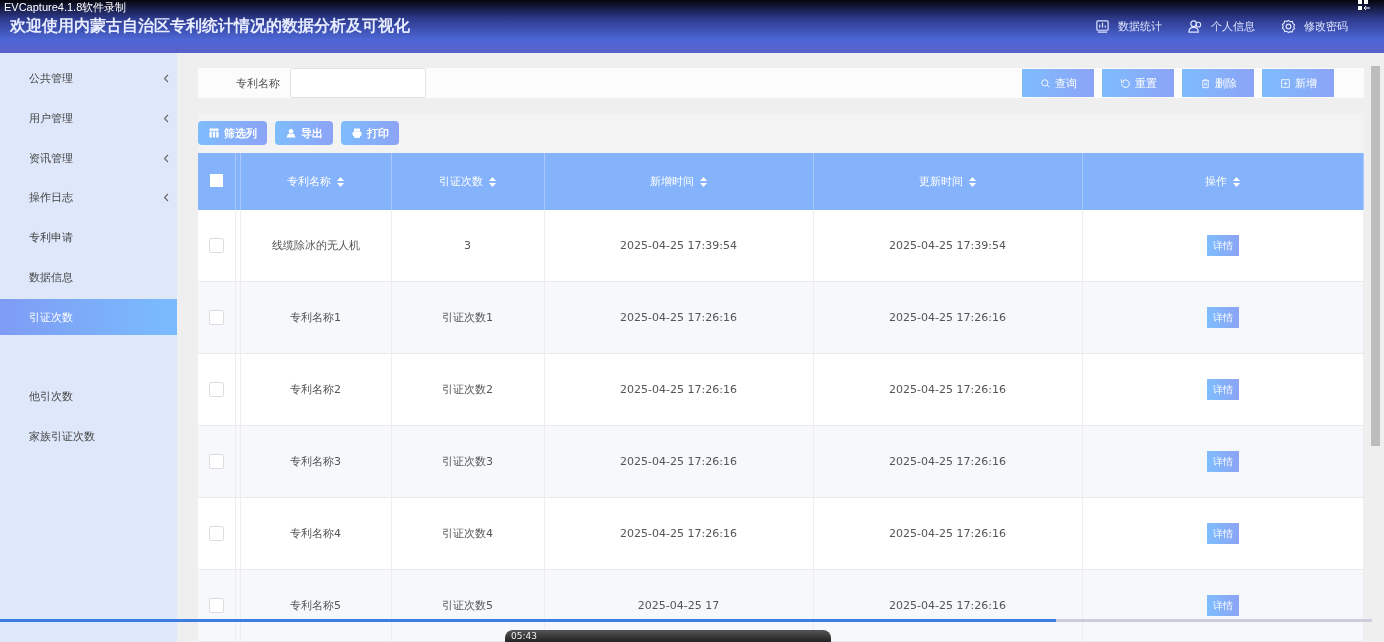  What do you see at coordinates (1102, 26) in the screenshot?
I see `chart-icon` at bounding box center [1102, 26].